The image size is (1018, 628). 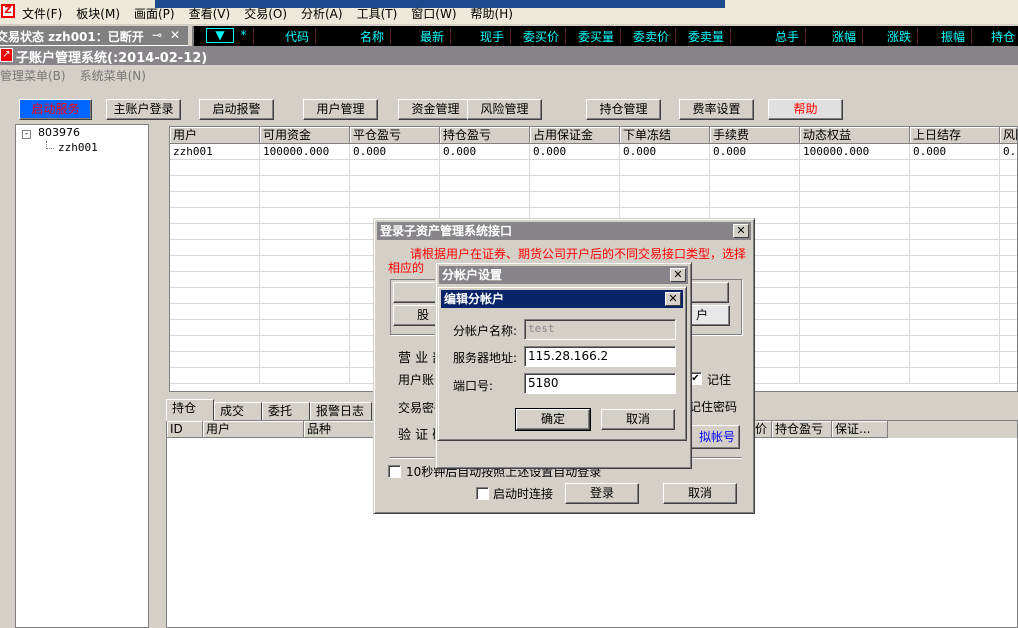 I want to click on name-input: test, so click(x=600, y=329).